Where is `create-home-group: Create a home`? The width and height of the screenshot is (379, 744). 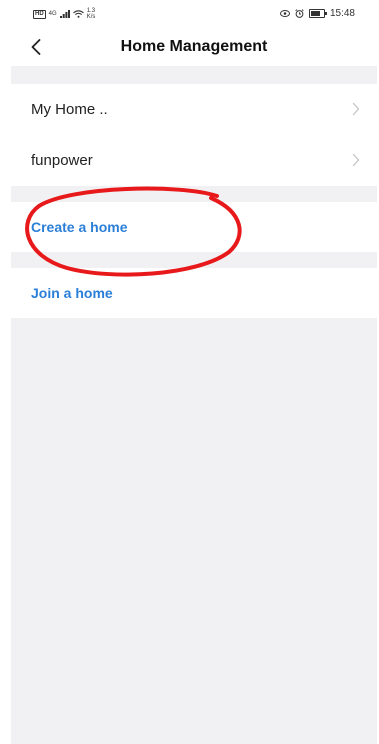
create-home-group: Create a home is located at coordinates (194, 227).